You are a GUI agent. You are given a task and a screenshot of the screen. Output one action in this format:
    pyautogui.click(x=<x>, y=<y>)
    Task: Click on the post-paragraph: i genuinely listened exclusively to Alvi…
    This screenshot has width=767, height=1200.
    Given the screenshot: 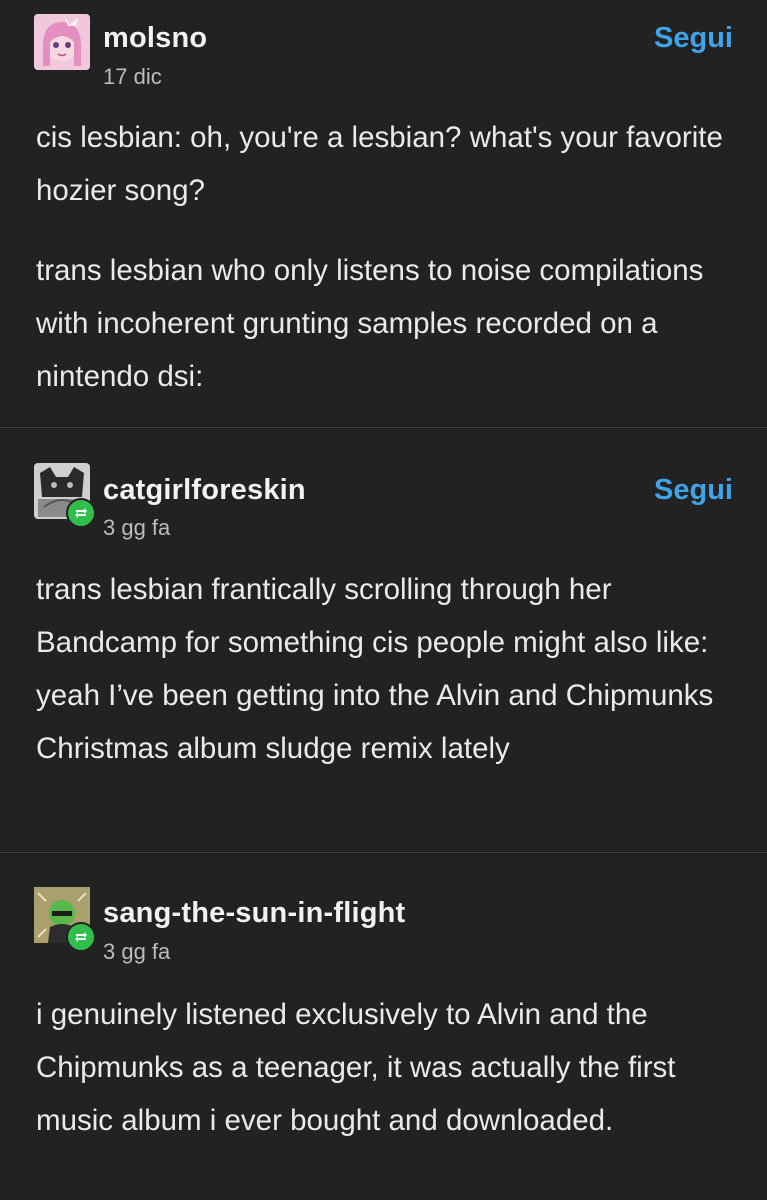 What is the action you would take?
    pyautogui.click(x=356, y=1067)
    